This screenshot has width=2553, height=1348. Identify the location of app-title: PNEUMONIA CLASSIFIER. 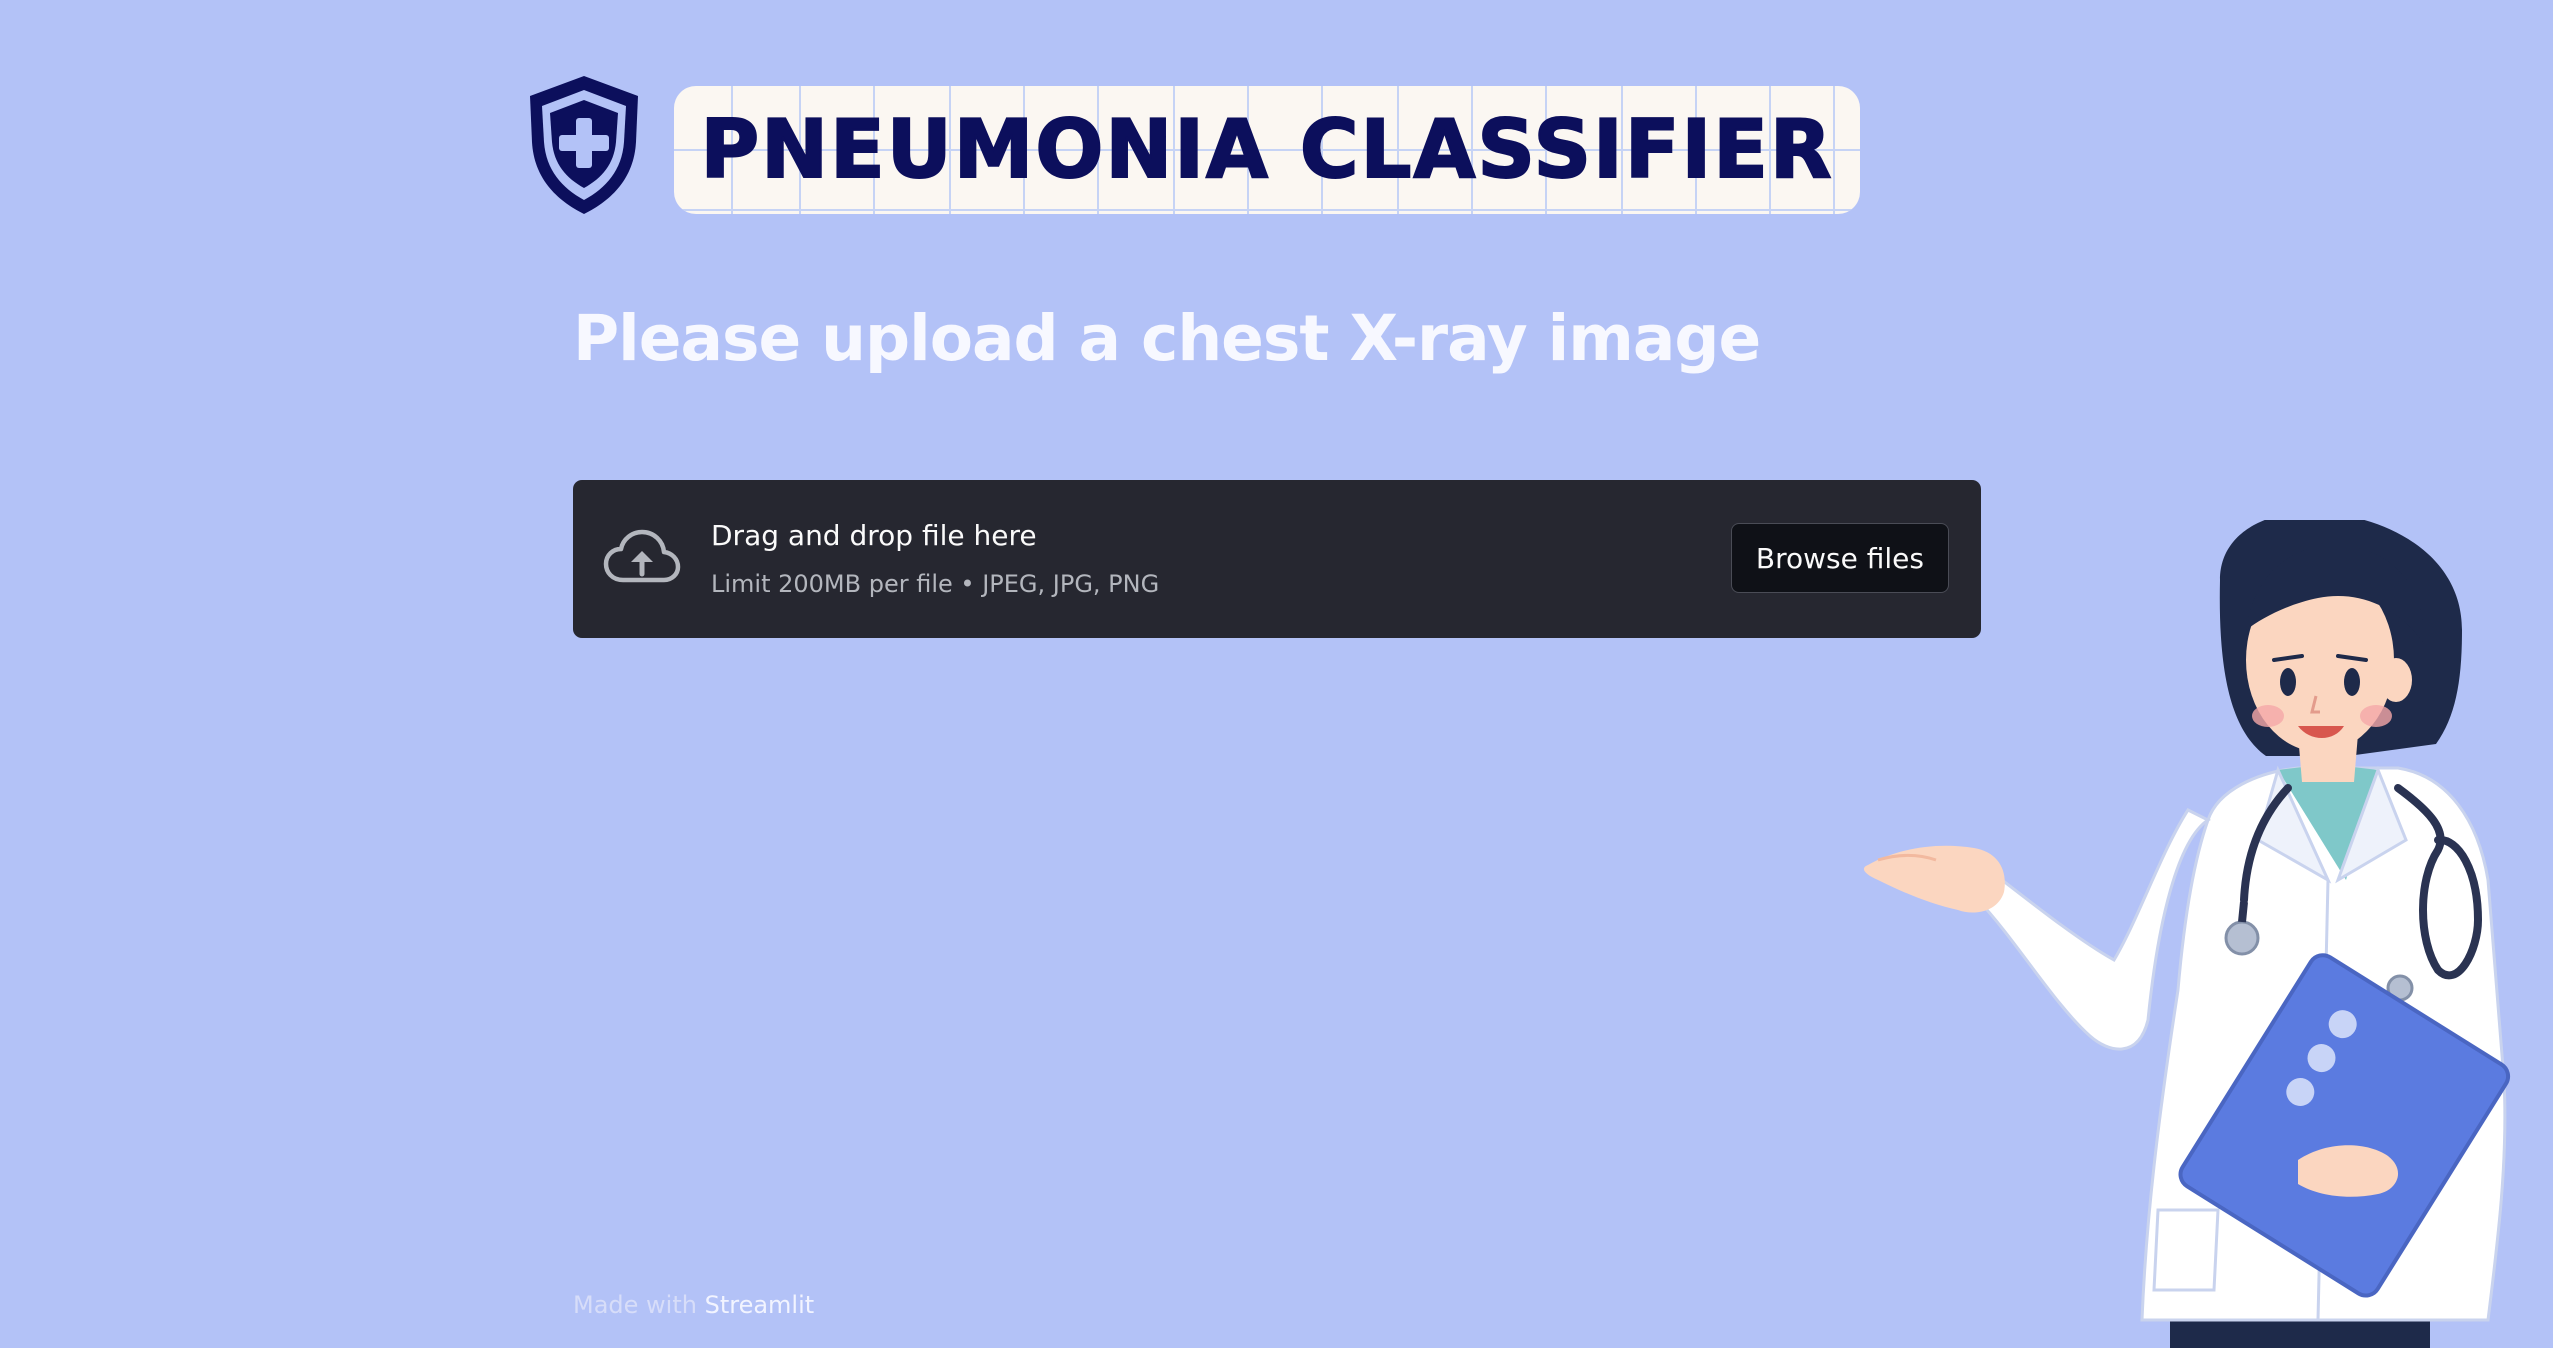
(1267, 149).